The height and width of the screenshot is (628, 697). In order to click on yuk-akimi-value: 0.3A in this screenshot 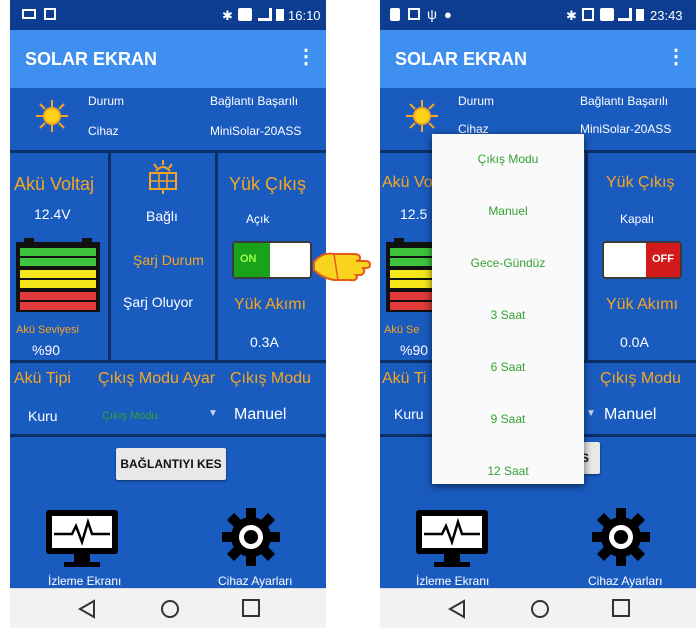, I will do `click(264, 342)`.